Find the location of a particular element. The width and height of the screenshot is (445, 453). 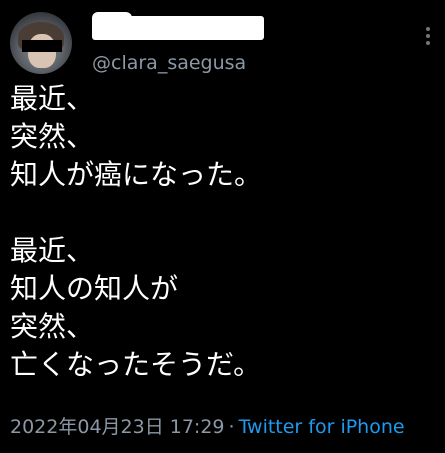

tweet-timestamp: 2022年04月23日 17:29 is located at coordinates (117, 427).